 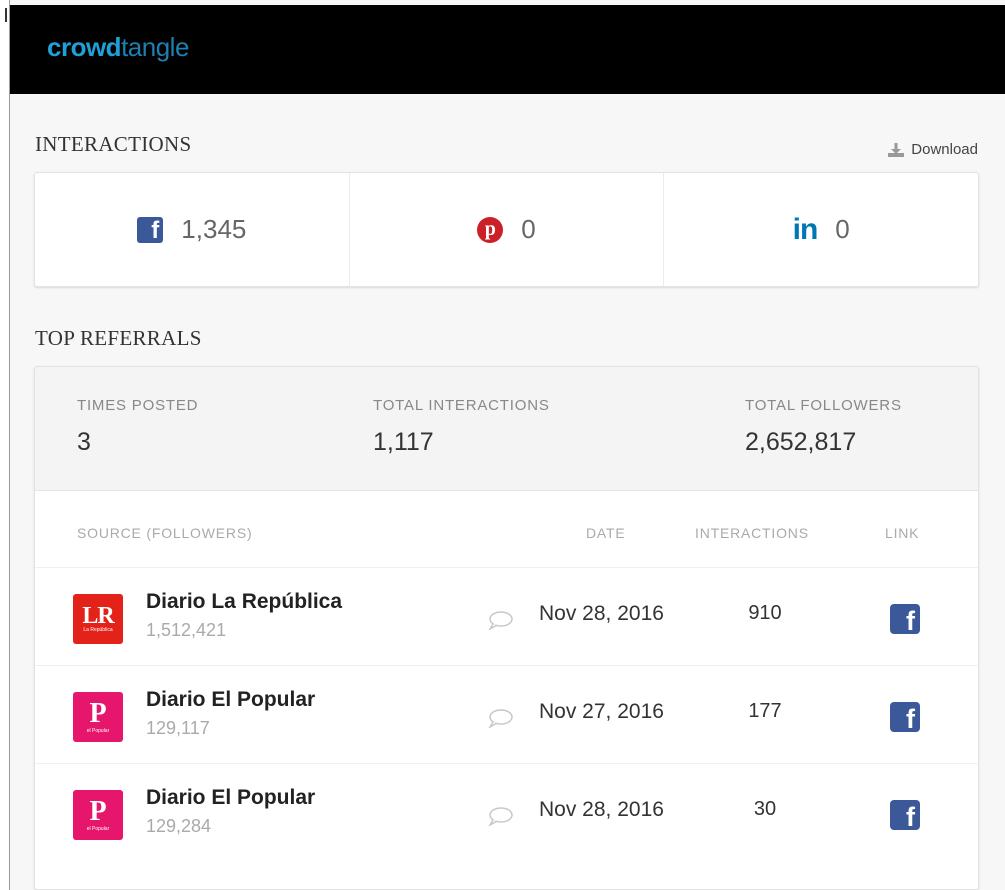 What do you see at coordinates (84, 442) in the screenshot?
I see `times-posted-value: 3` at bounding box center [84, 442].